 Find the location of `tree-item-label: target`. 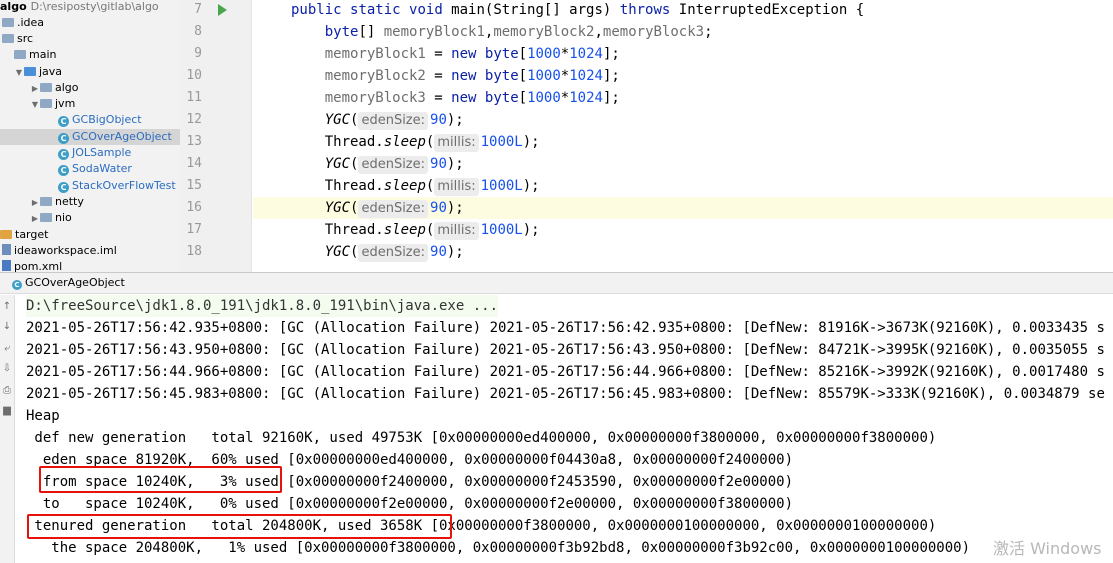

tree-item-label: target is located at coordinates (32, 234).